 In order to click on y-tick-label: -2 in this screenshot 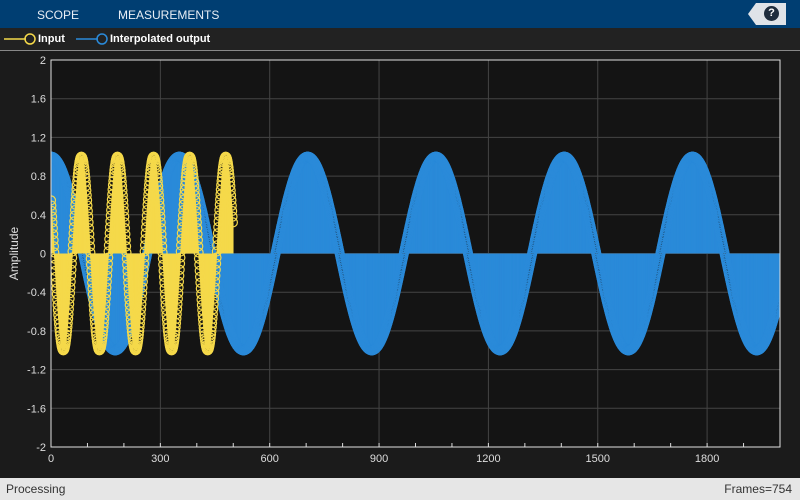, I will do `click(41, 448)`.